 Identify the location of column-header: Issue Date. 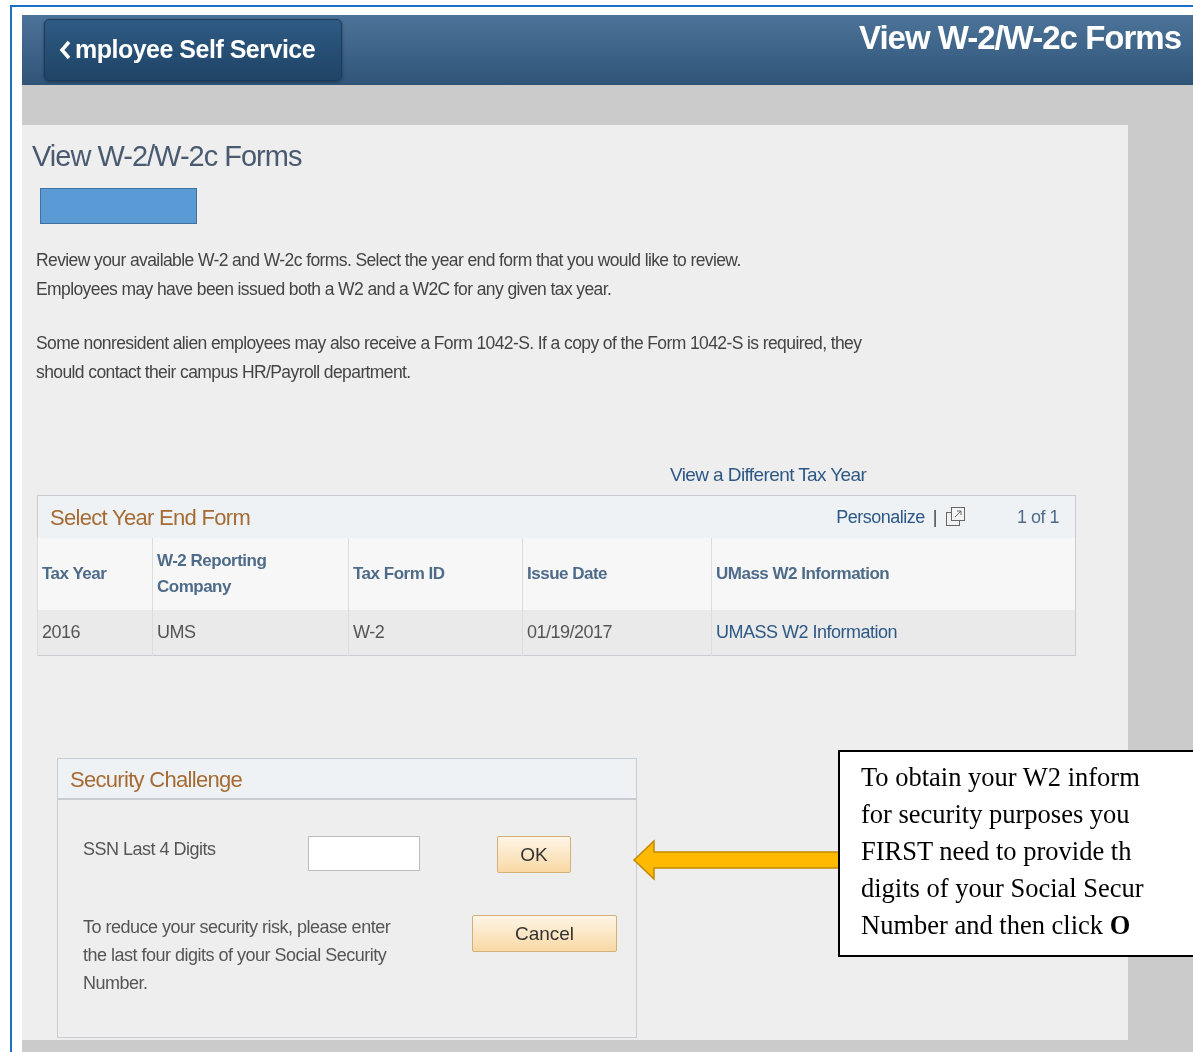
(567, 573).